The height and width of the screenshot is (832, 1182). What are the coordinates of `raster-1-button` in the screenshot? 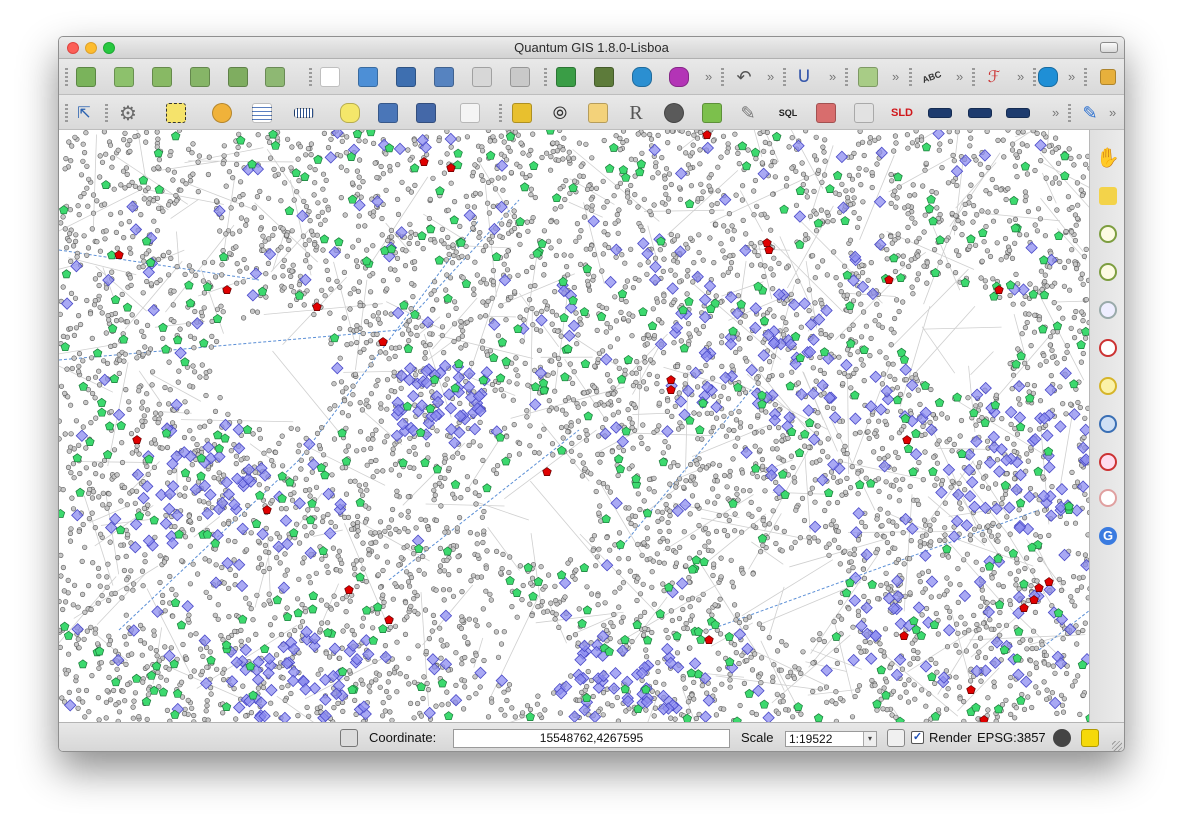 It's located at (940, 113).